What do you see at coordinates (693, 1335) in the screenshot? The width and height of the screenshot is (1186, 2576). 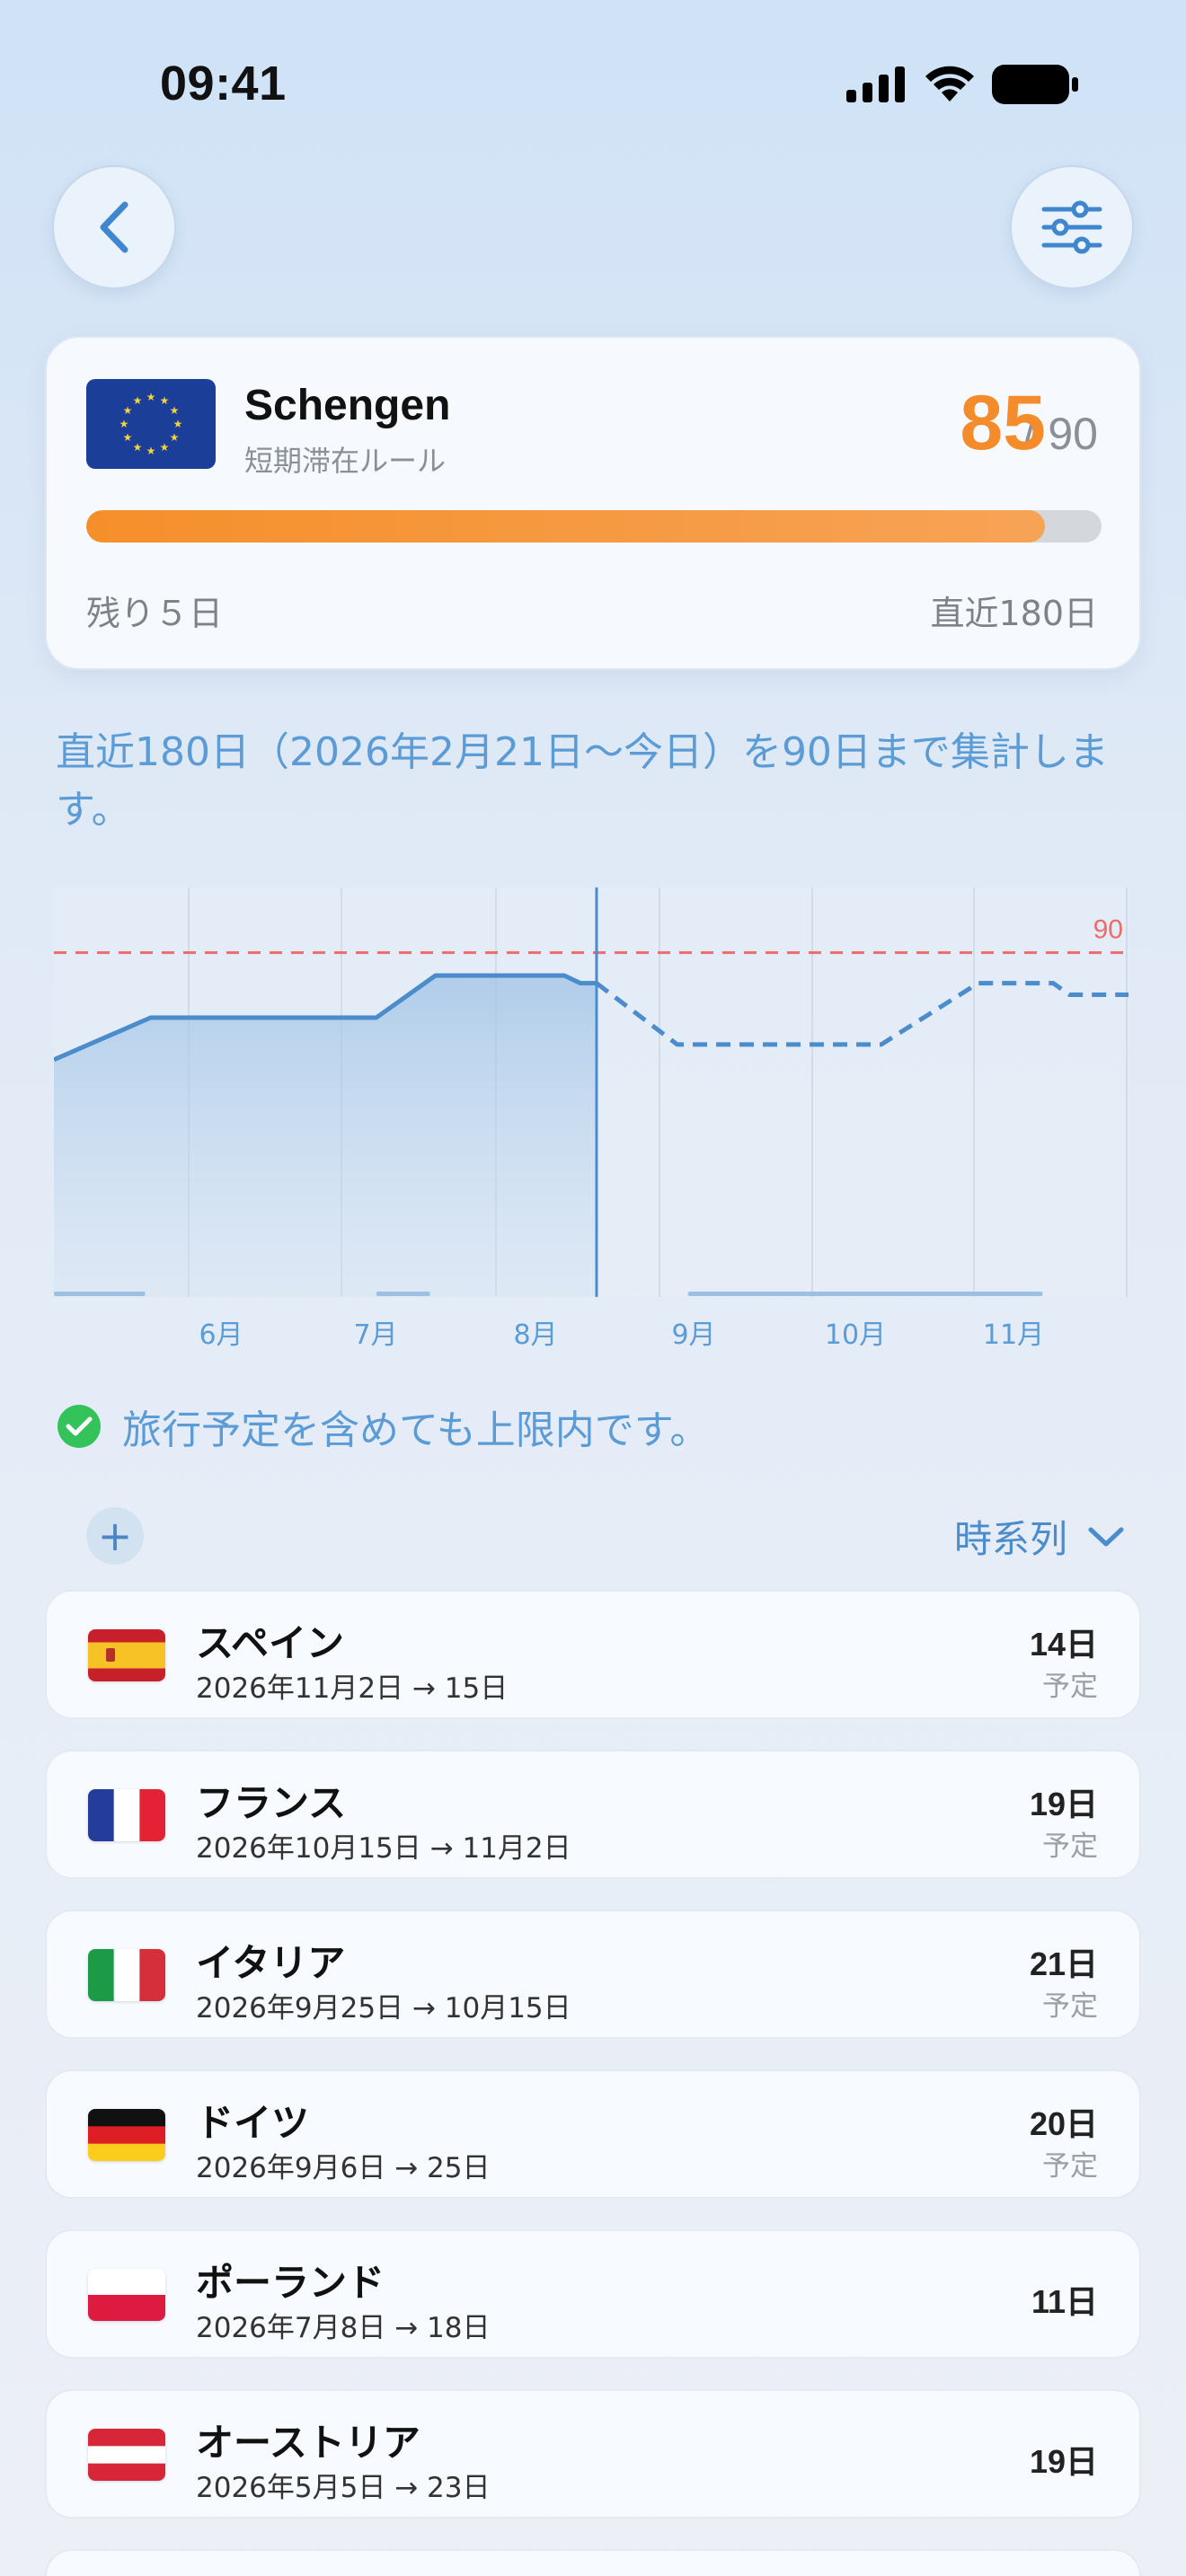 I see `x-tick-label: 9月` at bounding box center [693, 1335].